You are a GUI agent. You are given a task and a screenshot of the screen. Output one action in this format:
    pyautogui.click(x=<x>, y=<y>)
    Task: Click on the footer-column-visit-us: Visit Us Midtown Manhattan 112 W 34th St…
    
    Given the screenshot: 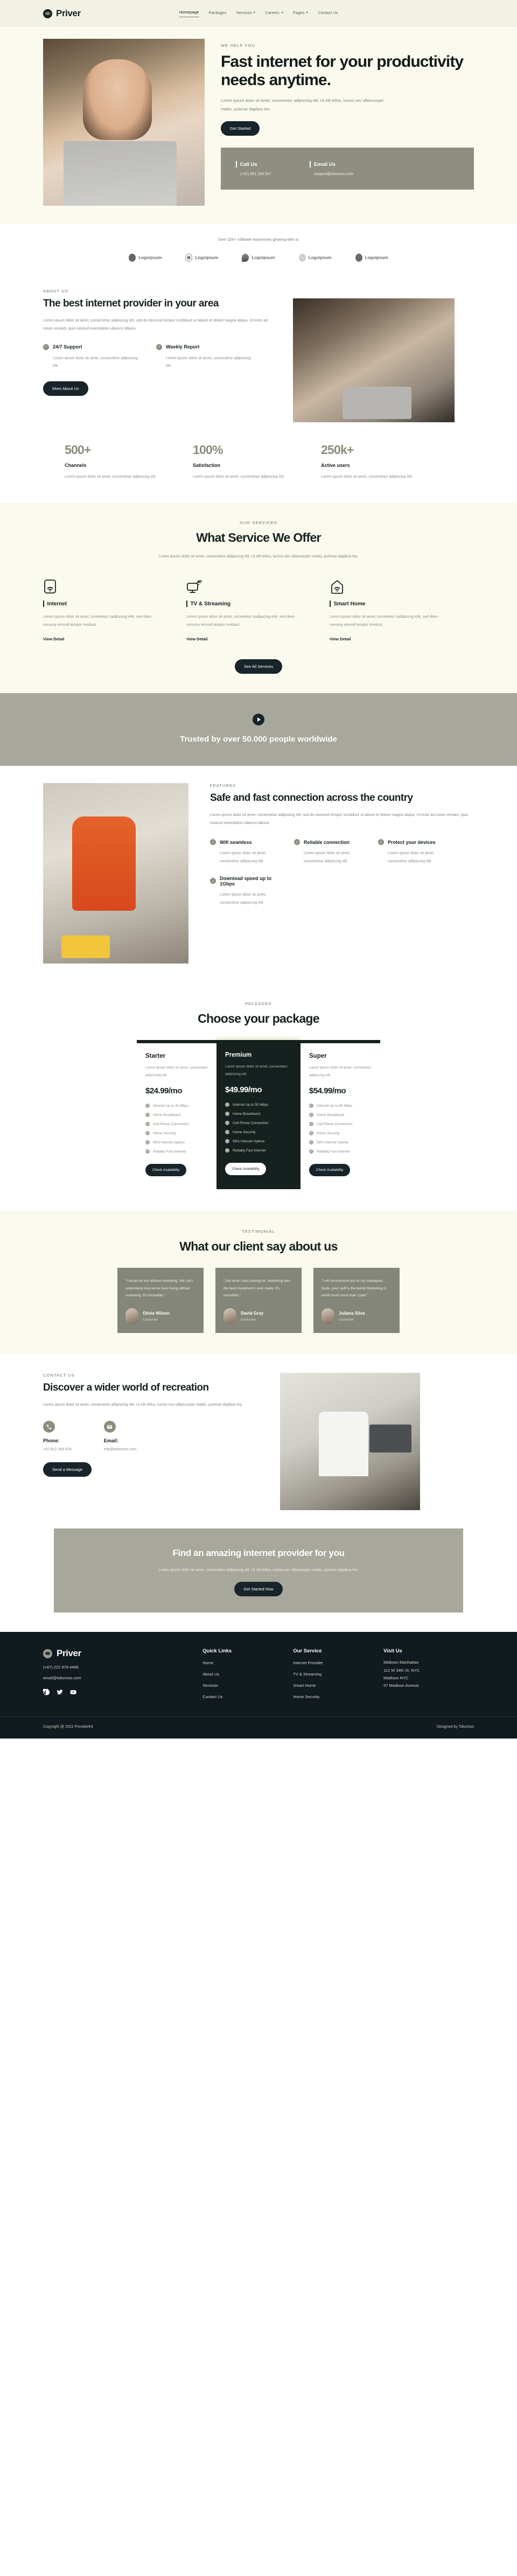 What is the action you would take?
    pyautogui.click(x=429, y=1673)
    